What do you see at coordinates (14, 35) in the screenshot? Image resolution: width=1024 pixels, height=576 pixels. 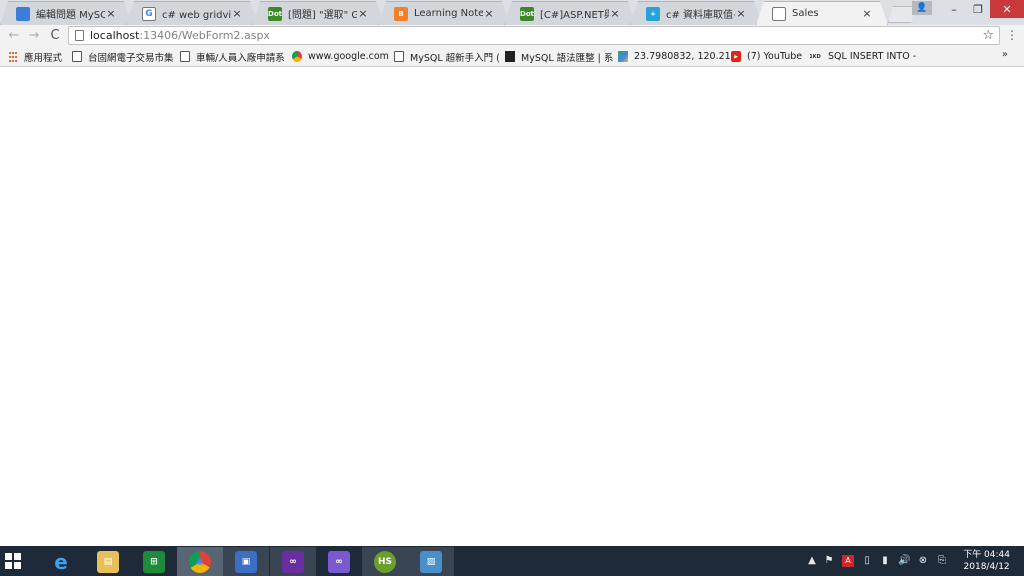 I see `back-button: ←` at bounding box center [14, 35].